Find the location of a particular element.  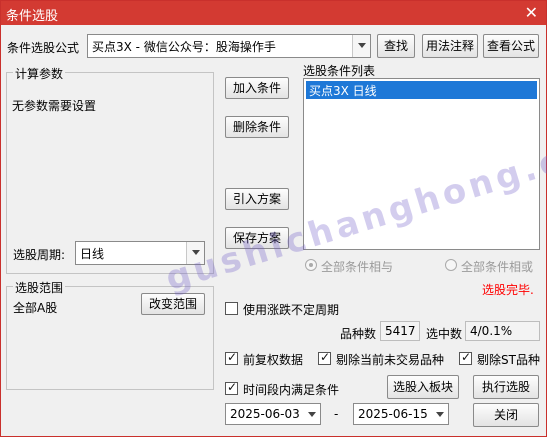

exclude-st-checkbox is located at coordinates (465, 357).